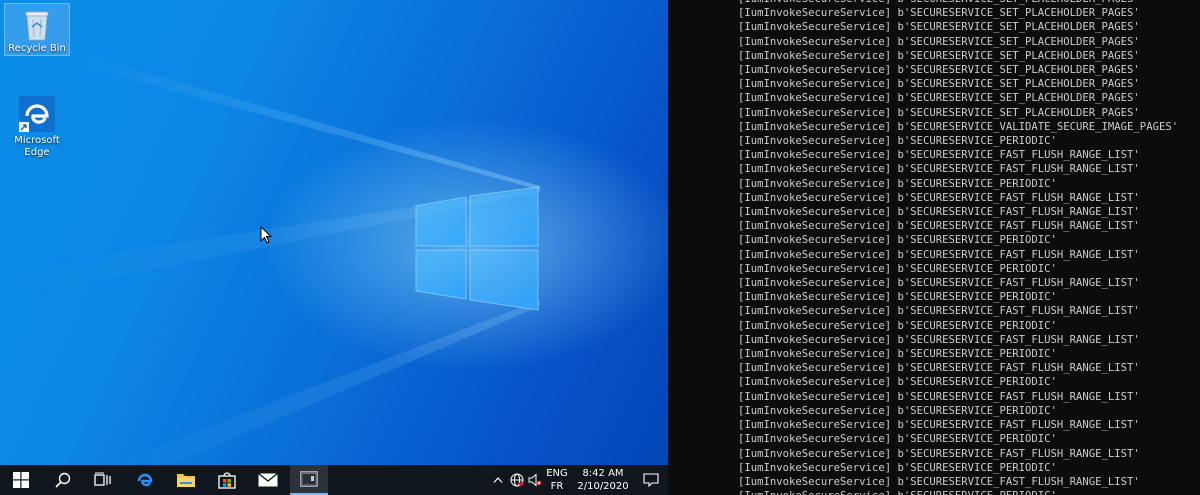 The image size is (1200, 495). I want to click on network-globe-icon, so click(517, 480).